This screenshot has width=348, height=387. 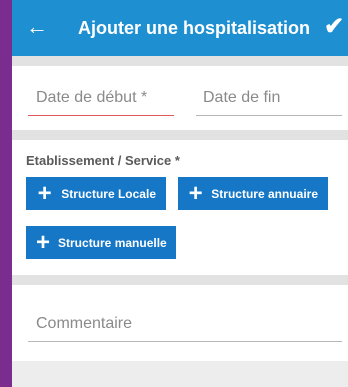 What do you see at coordinates (194, 28) in the screenshot?
I see `page-title: Ajouter une hospitalisation` at bounding box center [194, 28].